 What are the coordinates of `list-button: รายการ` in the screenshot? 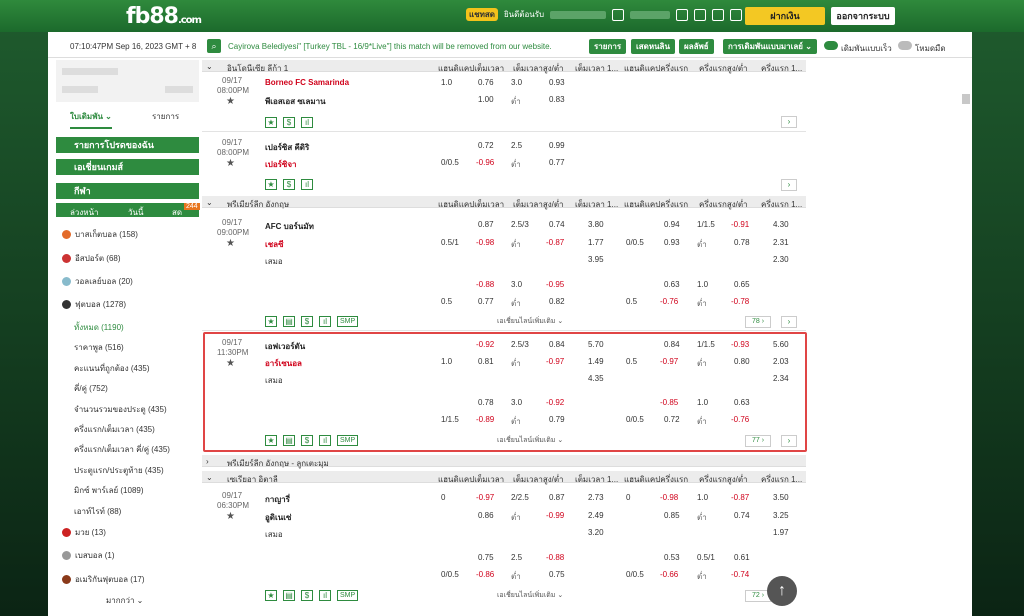 It's located at (608, 46).